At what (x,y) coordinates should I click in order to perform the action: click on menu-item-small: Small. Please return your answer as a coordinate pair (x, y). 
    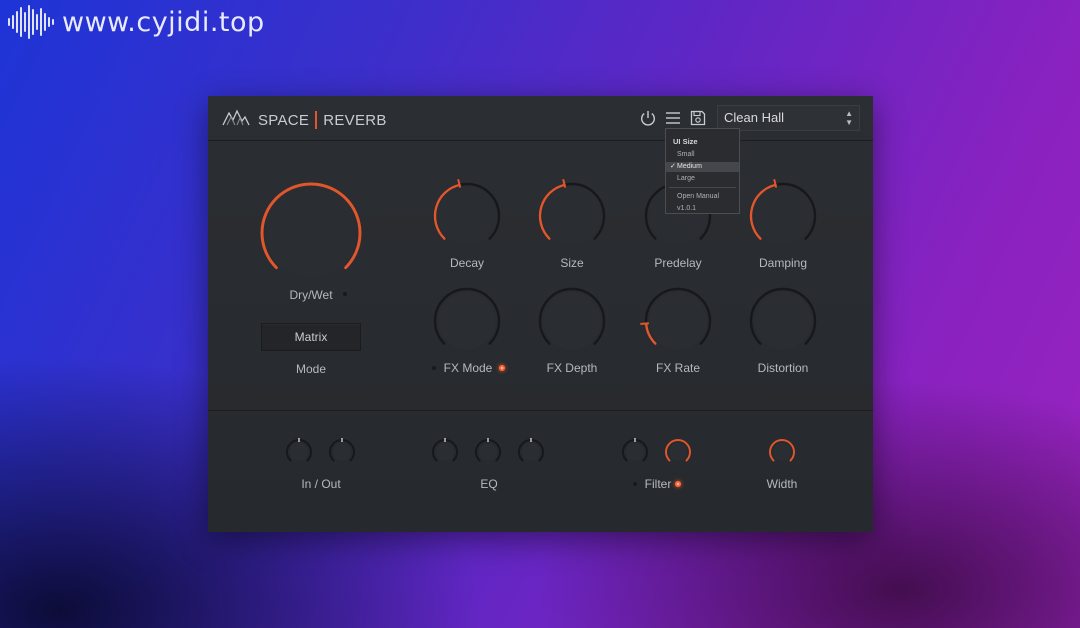
    Looking at the image, I should click on (702, 155).